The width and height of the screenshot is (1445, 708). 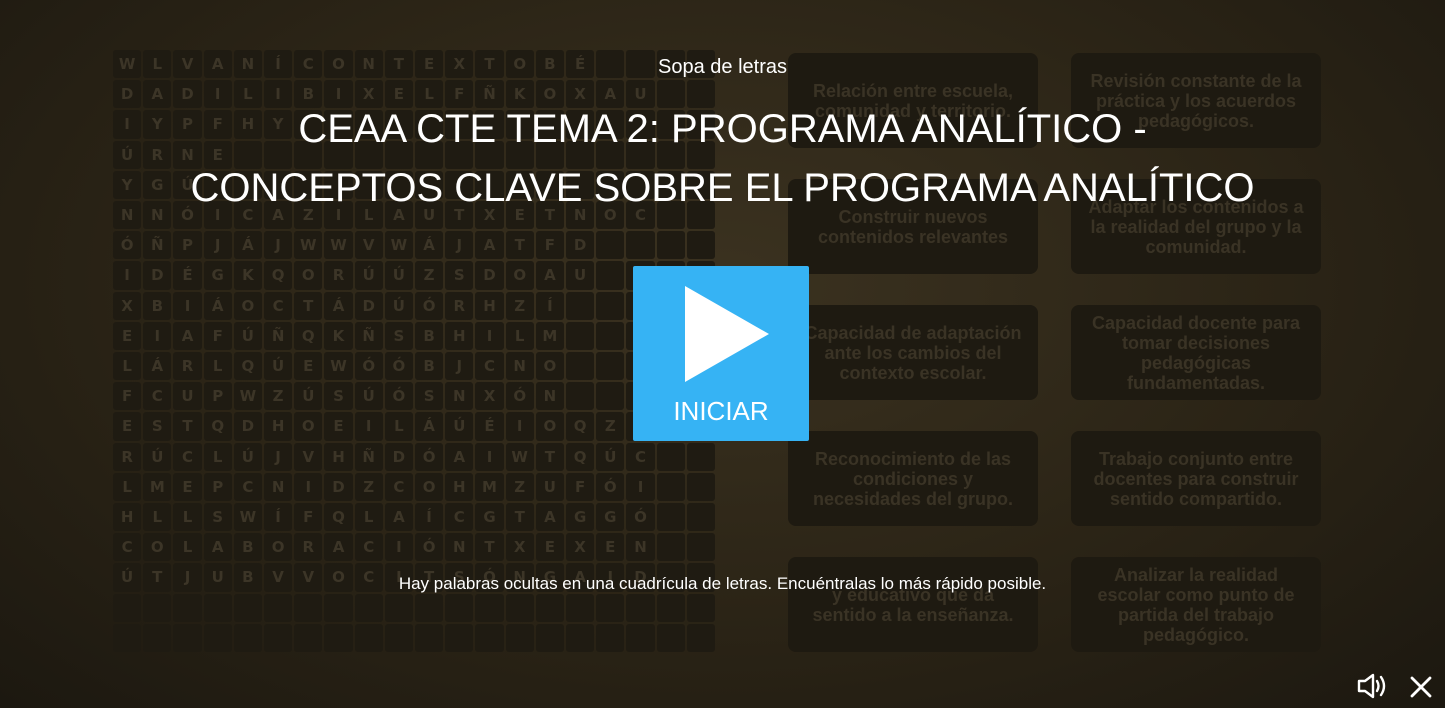 I want to click on grid-cell: M, so click(x=157, y=486).